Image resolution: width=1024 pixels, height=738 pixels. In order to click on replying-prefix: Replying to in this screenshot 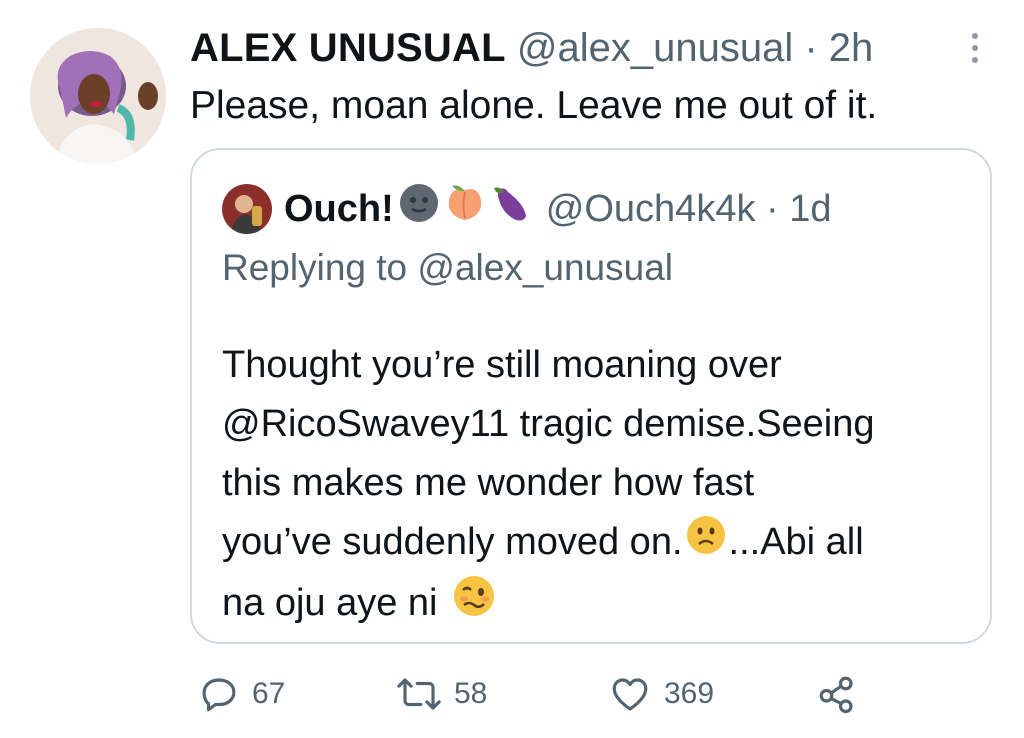, I will do `click(320, 267)`.